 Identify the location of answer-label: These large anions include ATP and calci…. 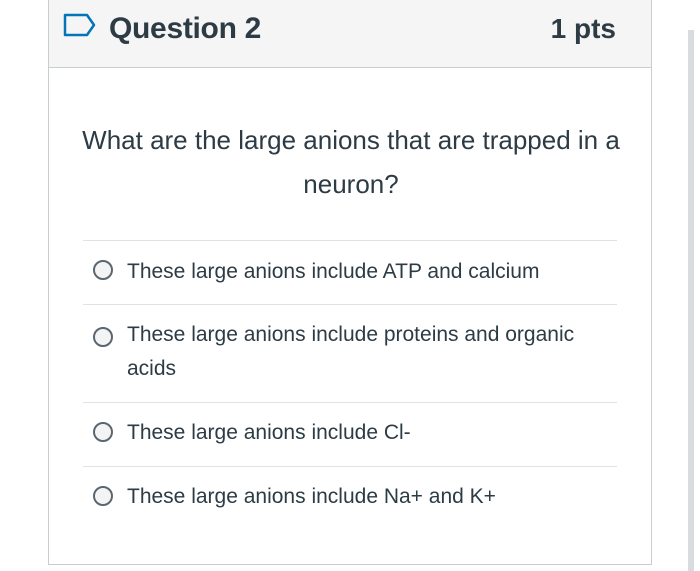
(362, 272).